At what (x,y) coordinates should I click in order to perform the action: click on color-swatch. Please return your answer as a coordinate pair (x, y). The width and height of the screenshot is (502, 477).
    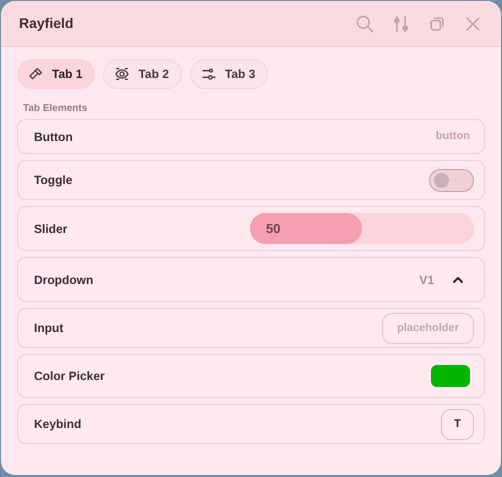
    Looking at the image, I should click on (450, 376).